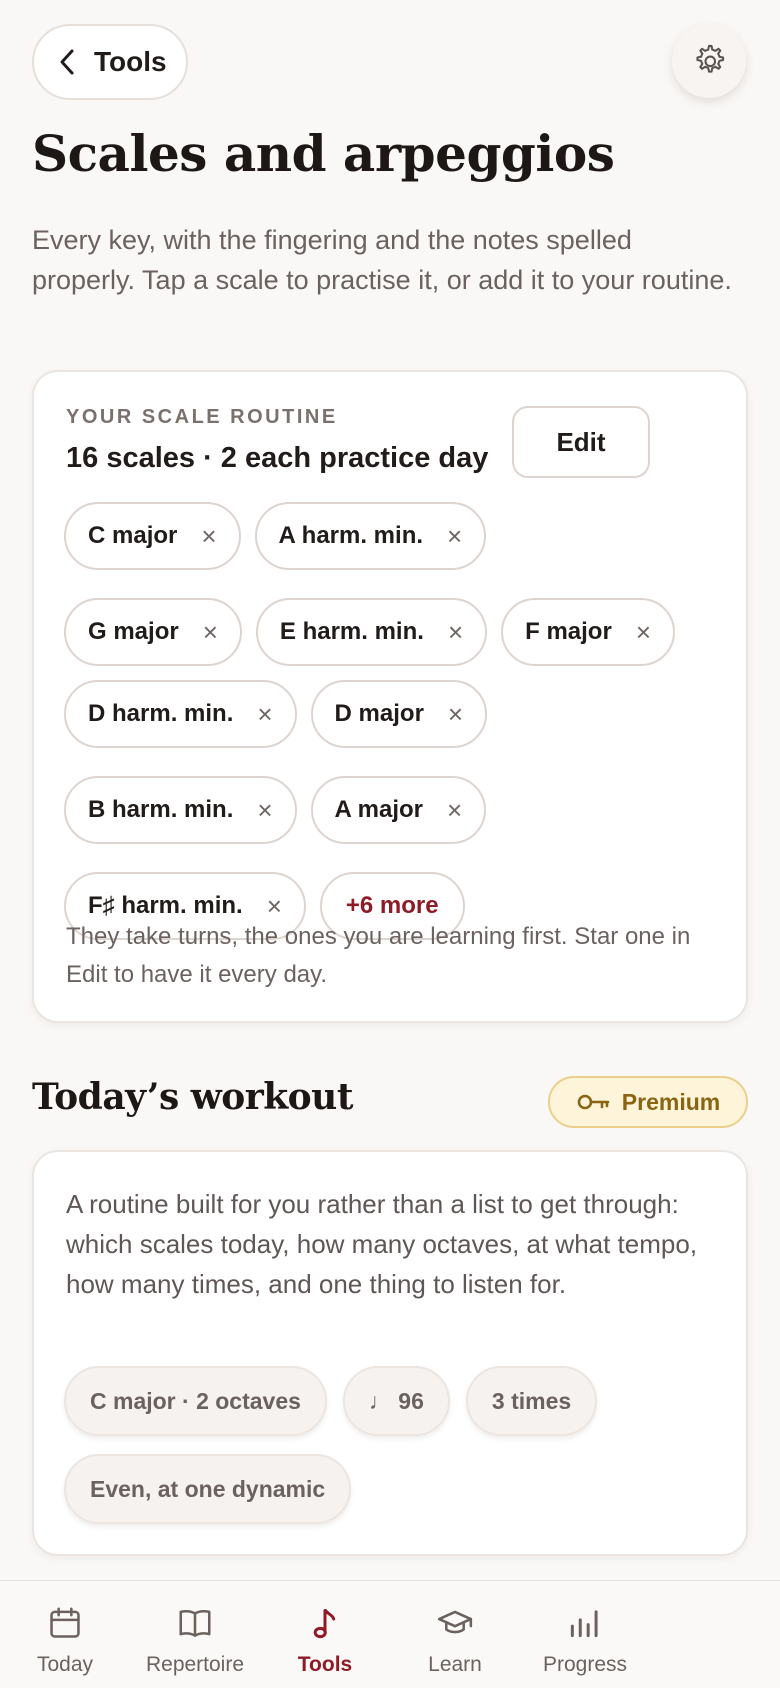 The height and width of the screenshot is (1688, 780). I want to click on workout-focus-chip: Even, at one dynamic, so click(208, 1489).